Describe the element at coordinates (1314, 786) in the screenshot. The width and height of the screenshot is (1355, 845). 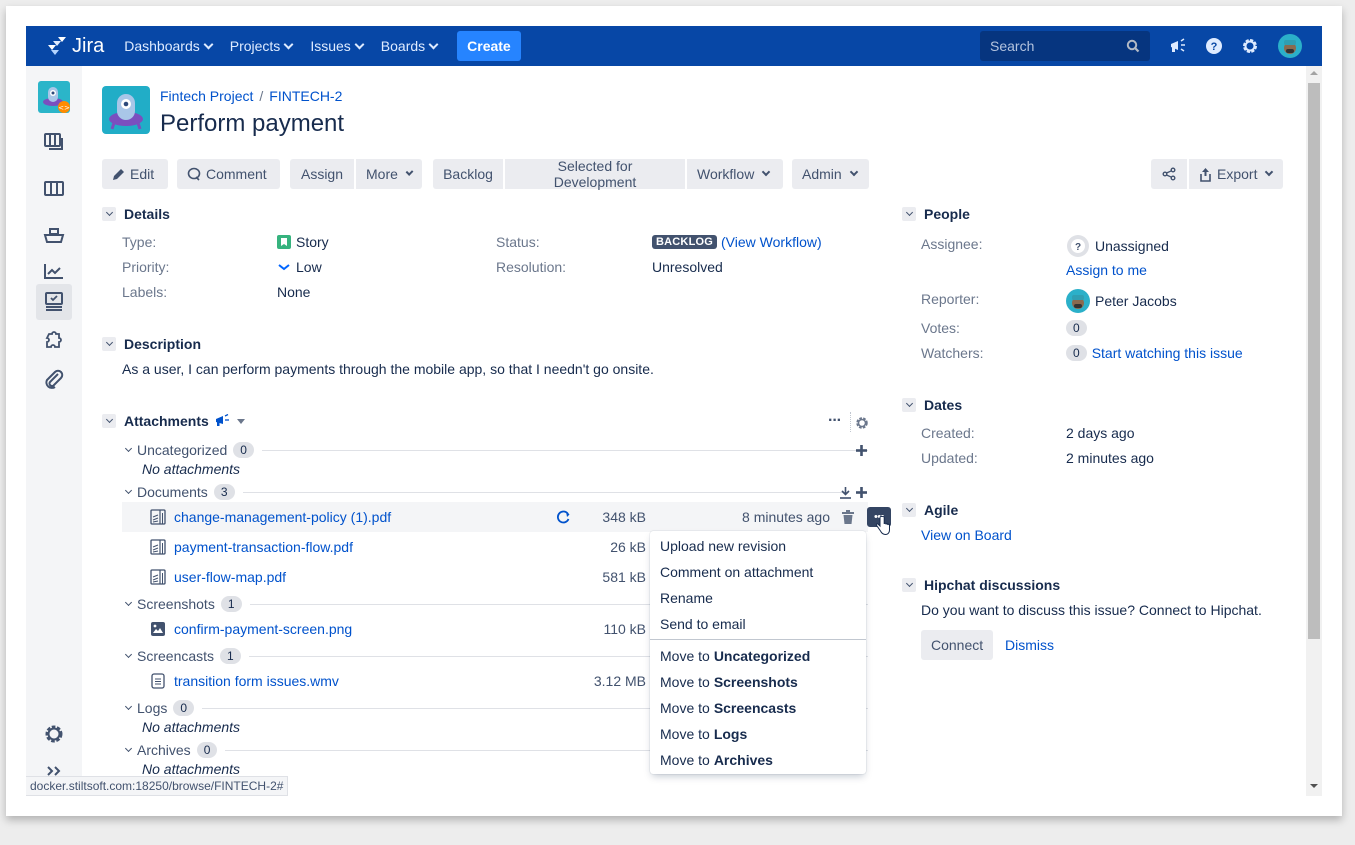
I see `scroll-down-arrow-icon` at that location.